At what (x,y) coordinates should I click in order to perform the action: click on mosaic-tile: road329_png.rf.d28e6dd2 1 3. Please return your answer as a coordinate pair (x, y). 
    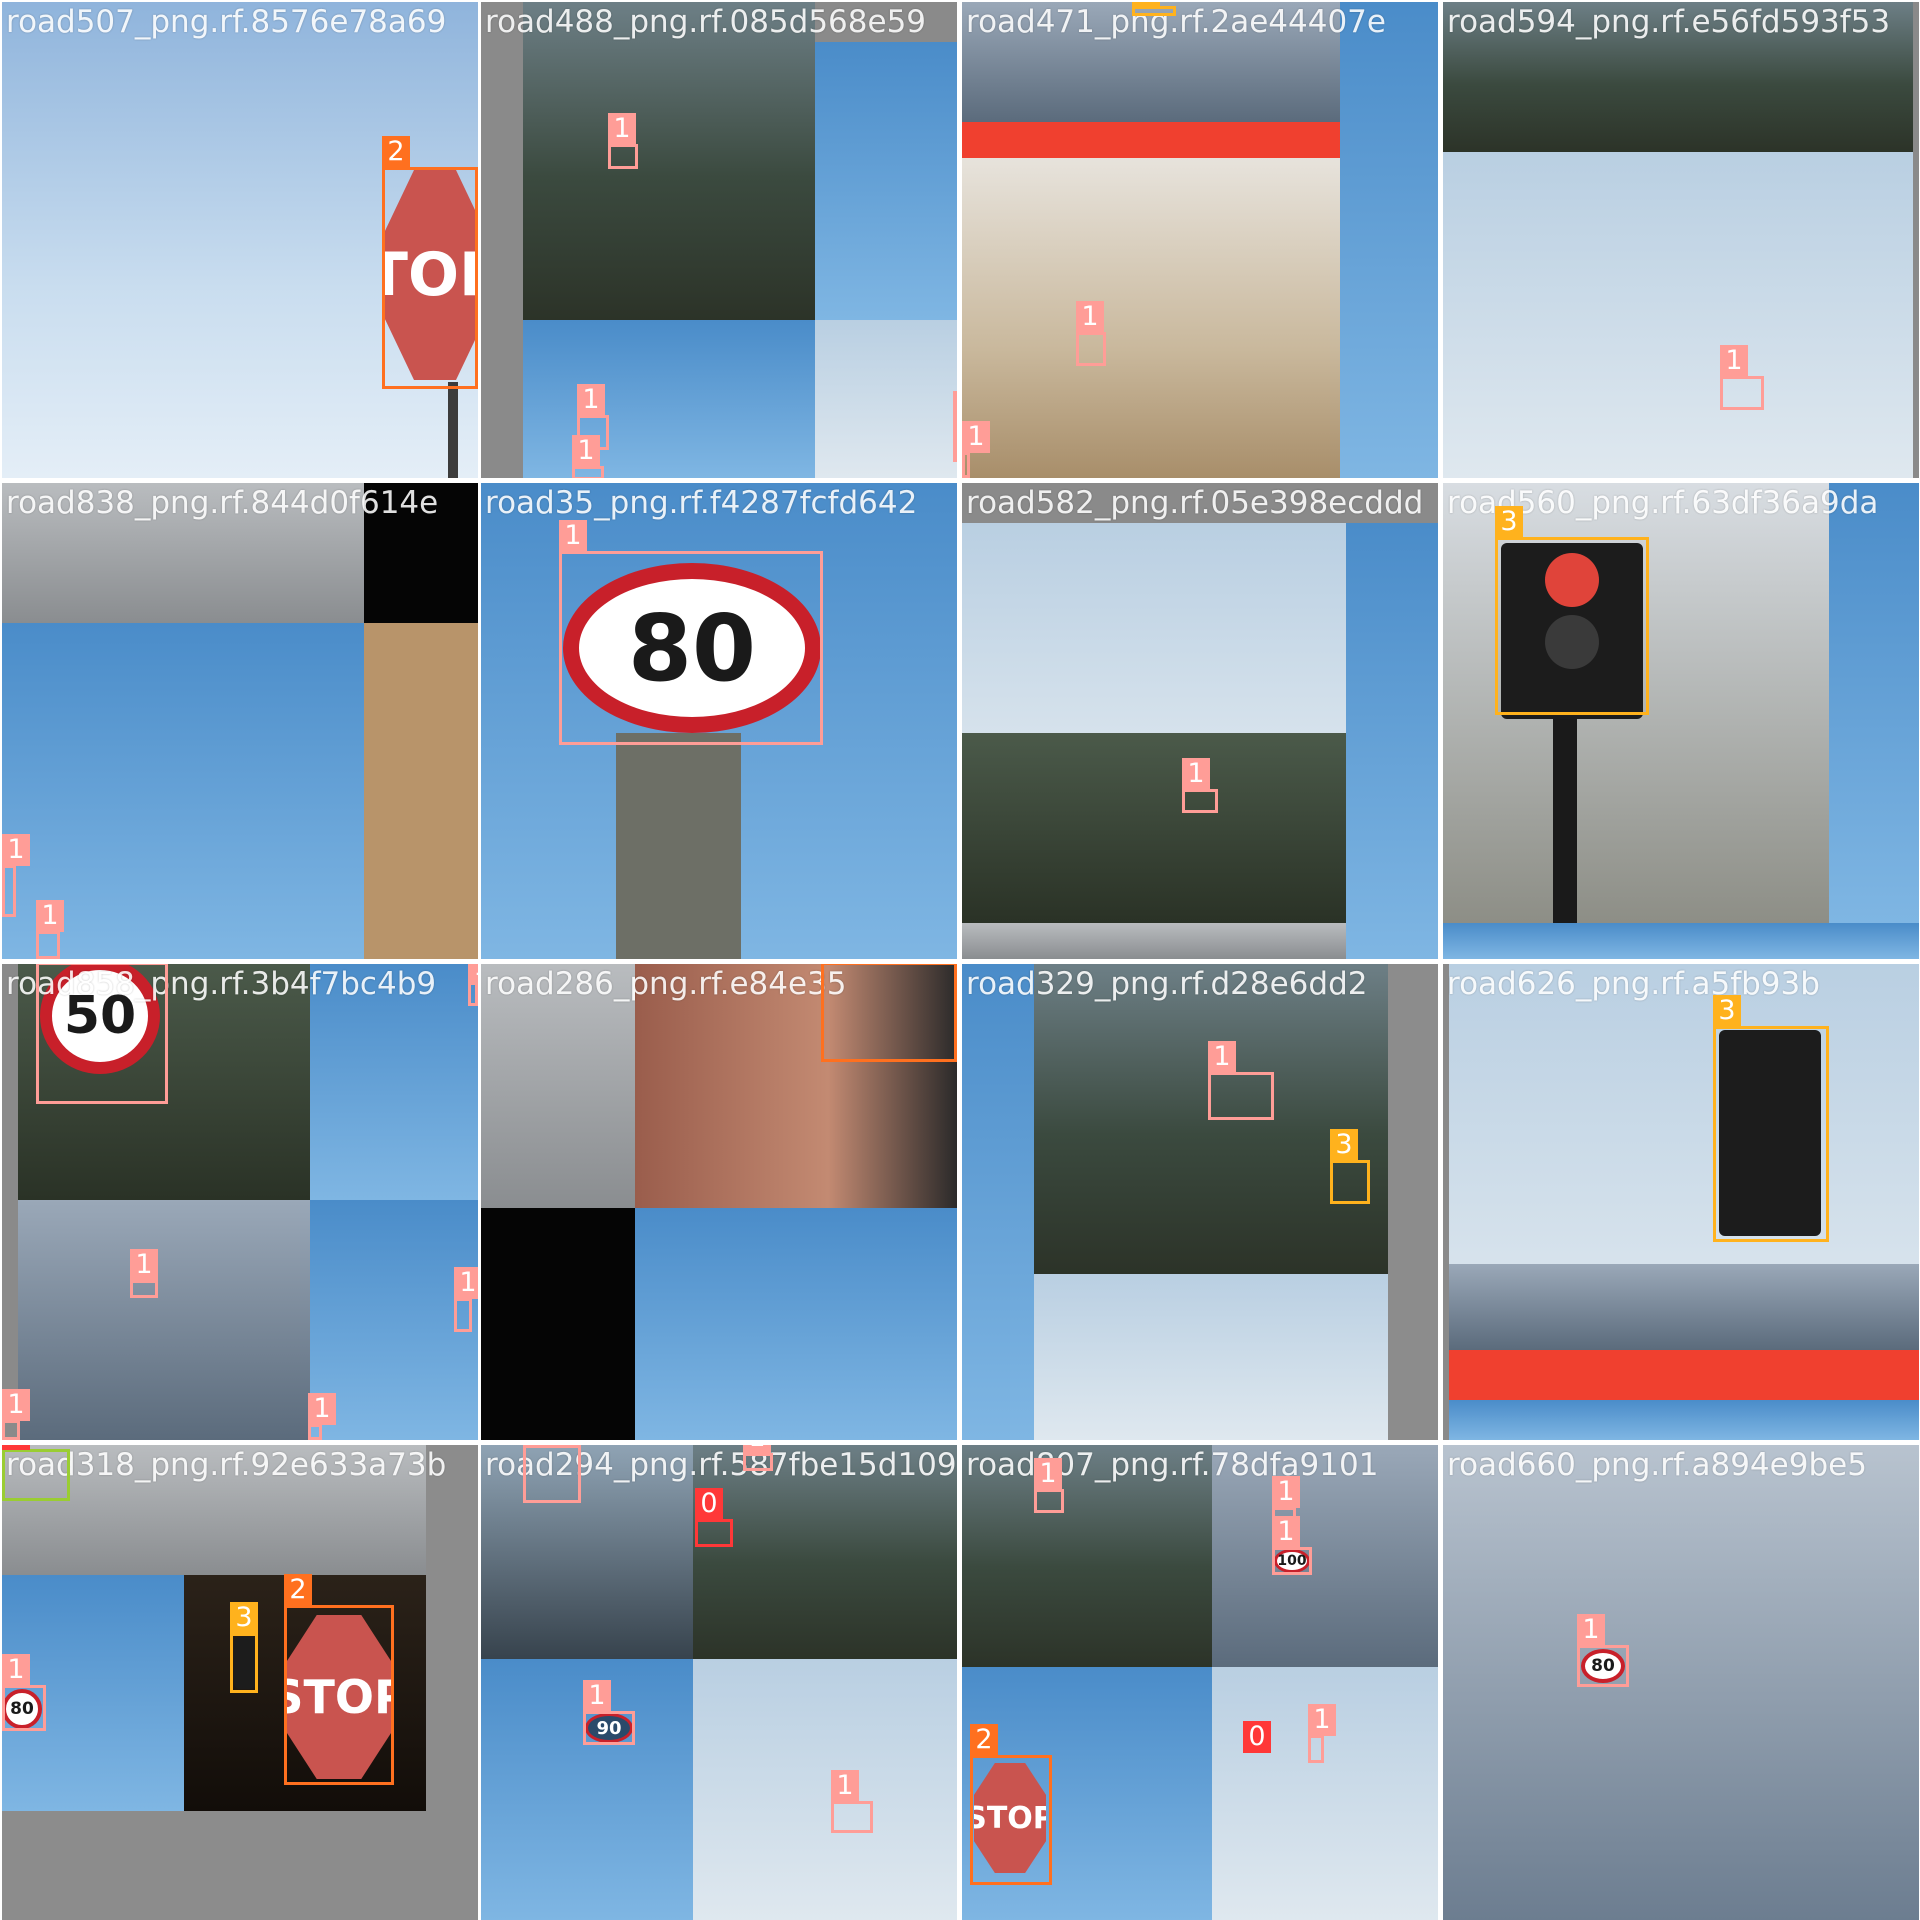
    Looking at the image, I should click on (1200, 1202).